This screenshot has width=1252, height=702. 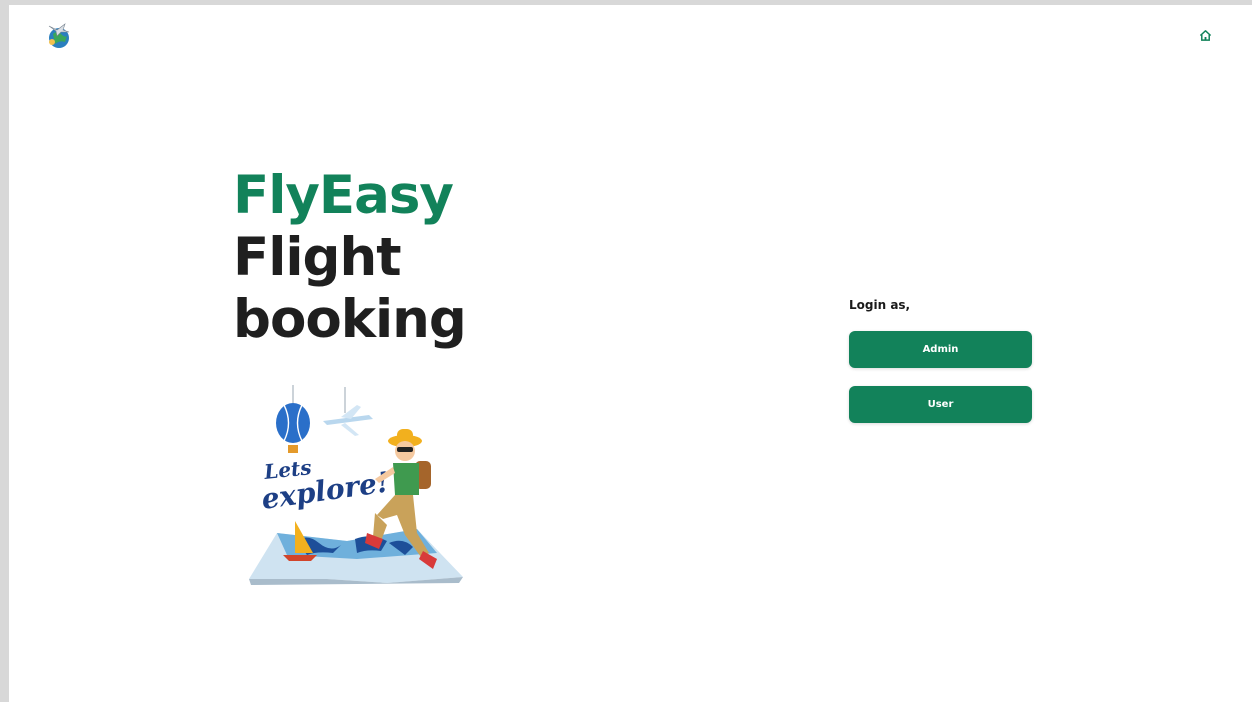 I want to click on hero-heading: FlyEasy Flight booking, so click(x=383, y=258).